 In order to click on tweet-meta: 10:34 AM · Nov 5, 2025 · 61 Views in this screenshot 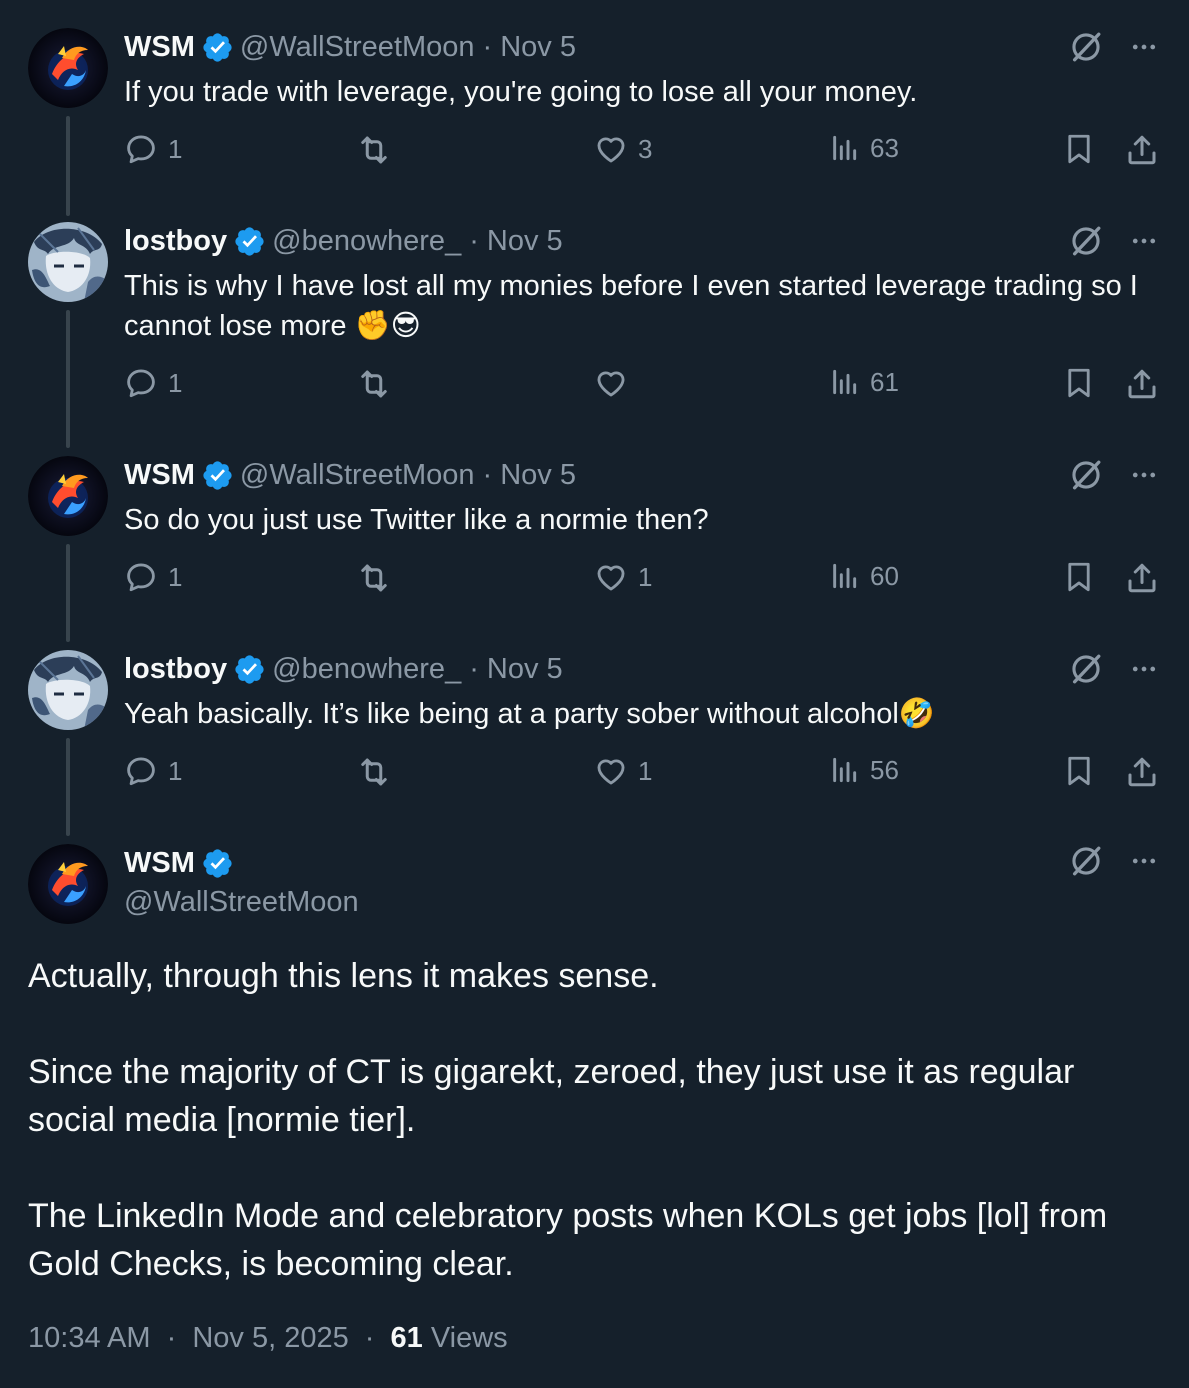, I will do `click(268, 1338)`.